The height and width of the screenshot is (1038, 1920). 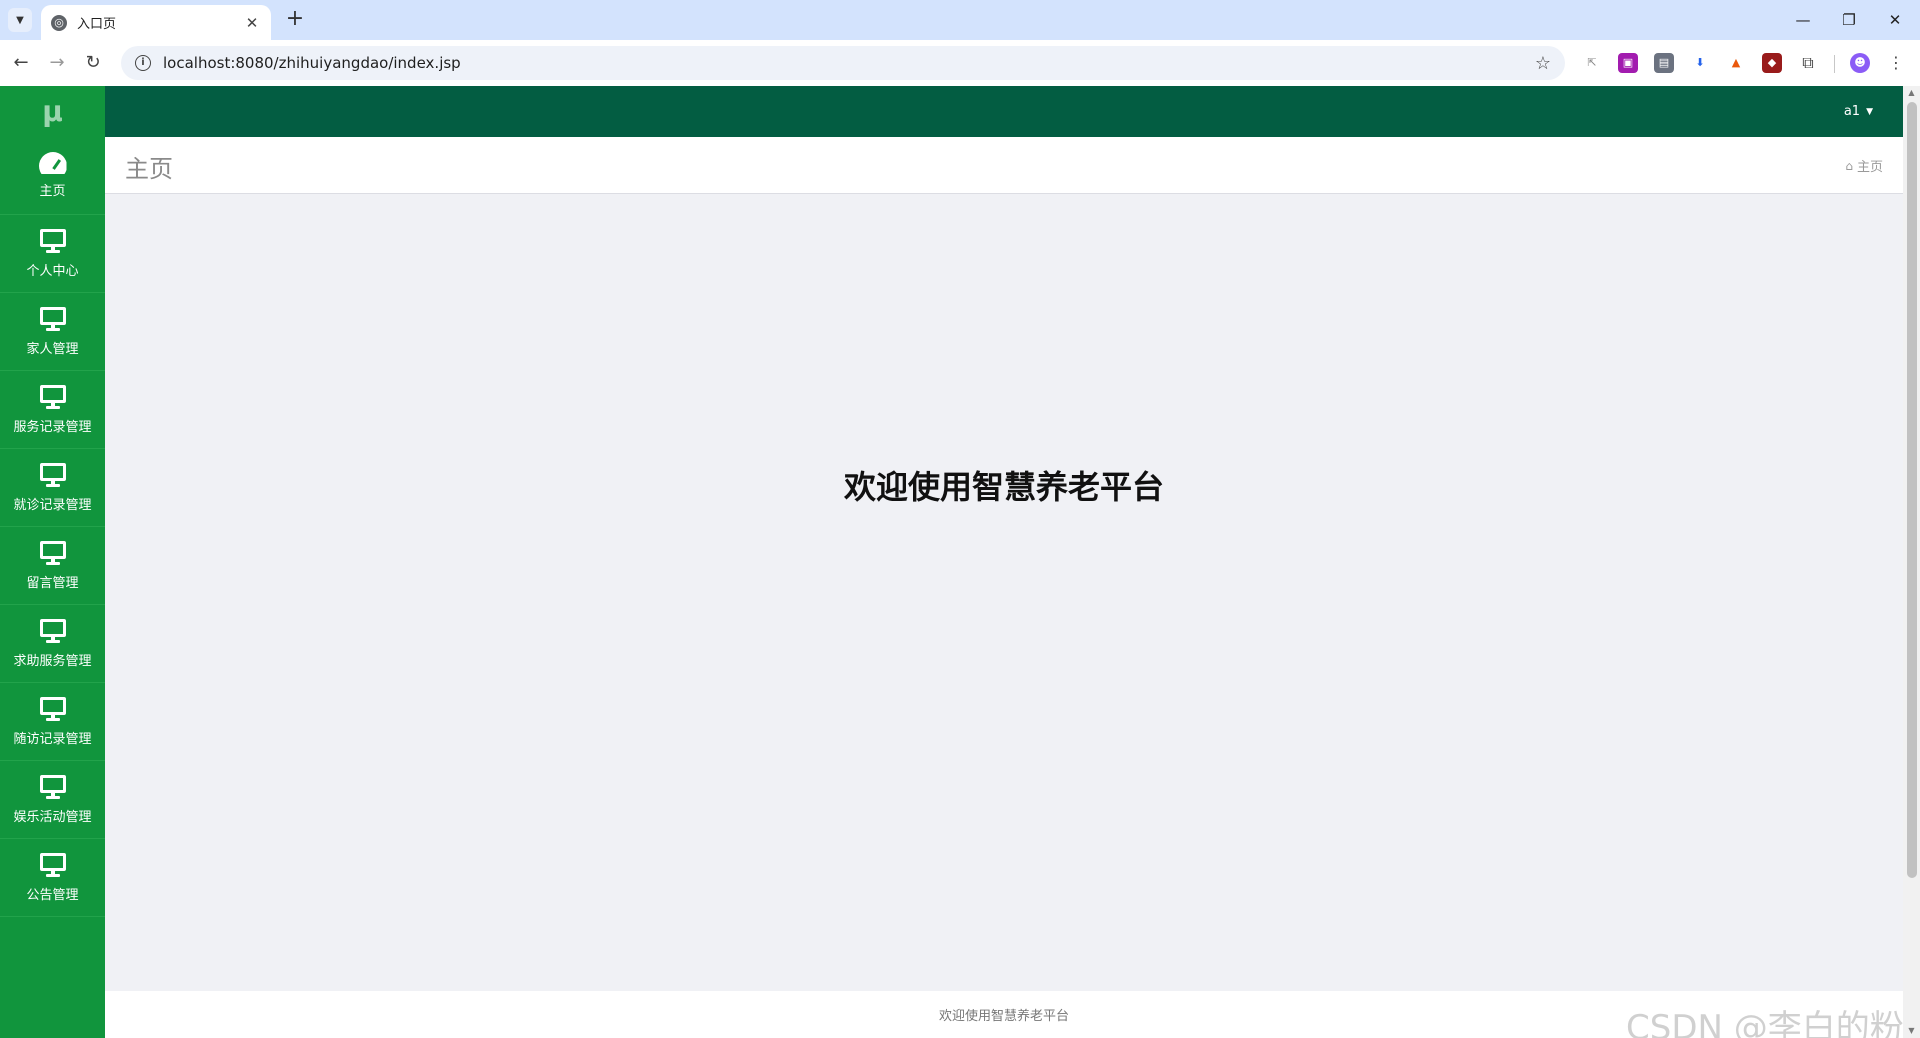 I want to click on sidebar-item-announcements: 公告管理, so click(x=52, y=878).